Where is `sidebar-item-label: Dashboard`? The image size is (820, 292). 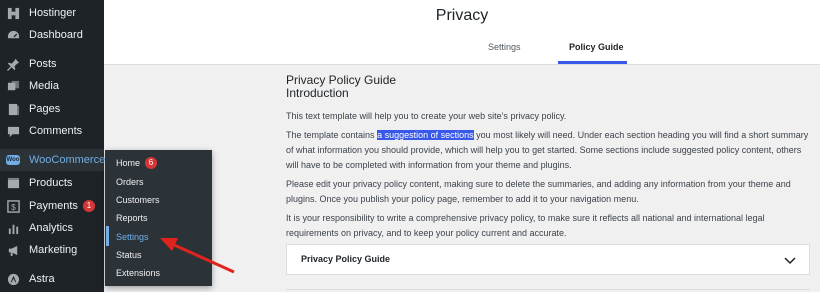 sidebar-item-label: Dashboard is located at coordinates (56, 35).